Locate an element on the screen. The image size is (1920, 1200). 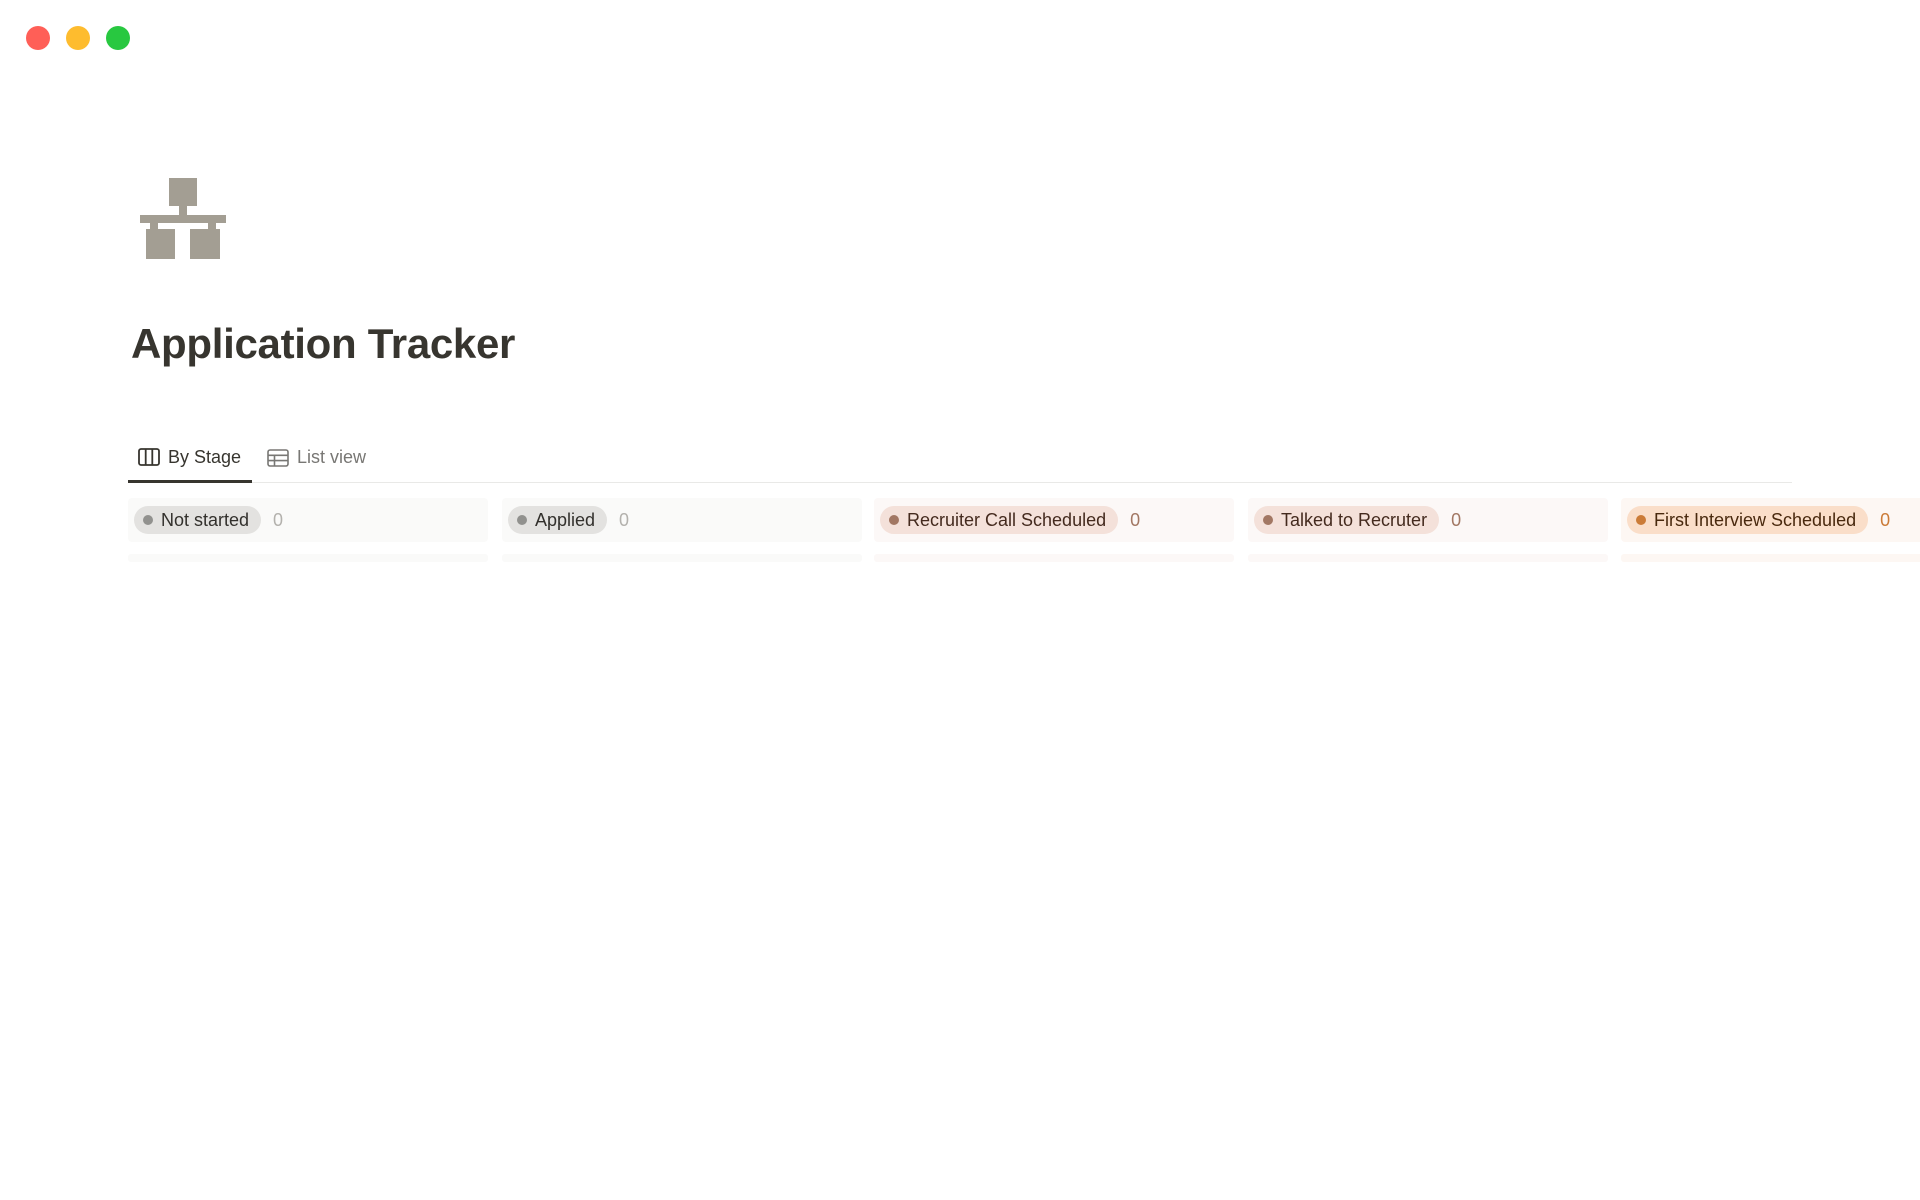
board-column-talked-to-recruter: Talked to Recruter 0 is located at coordinates (1428, 531).